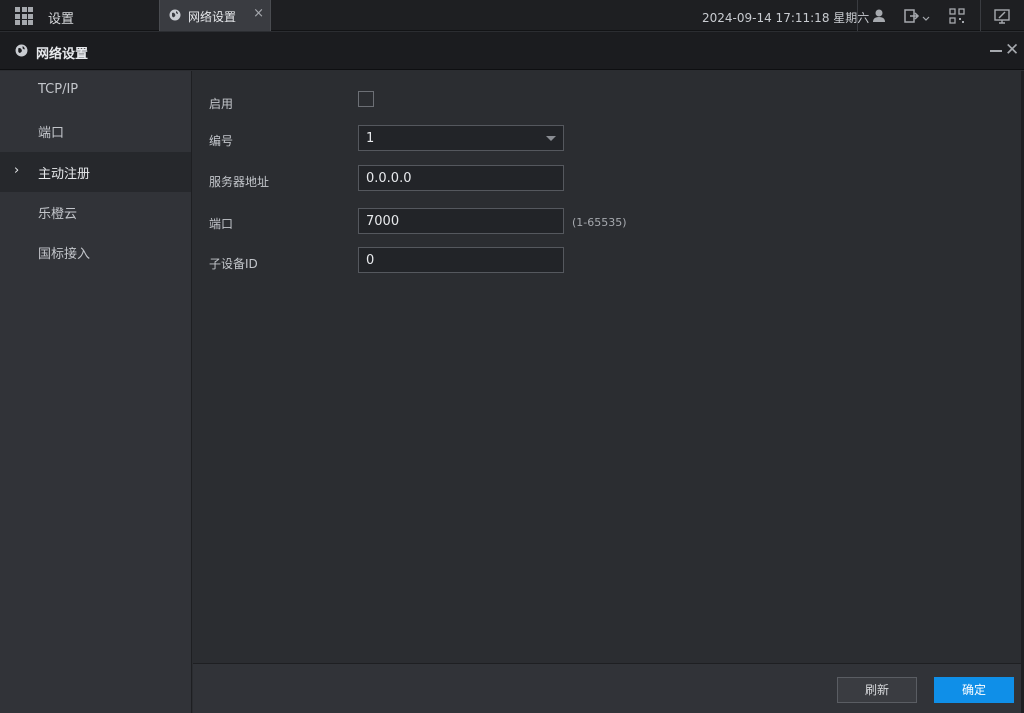 The height and width of the screenshot is (713, 1024). Describe the element at coordinates (599, 222) in the screenshot. I see `port-range-hint: (1-65535)` at that location.